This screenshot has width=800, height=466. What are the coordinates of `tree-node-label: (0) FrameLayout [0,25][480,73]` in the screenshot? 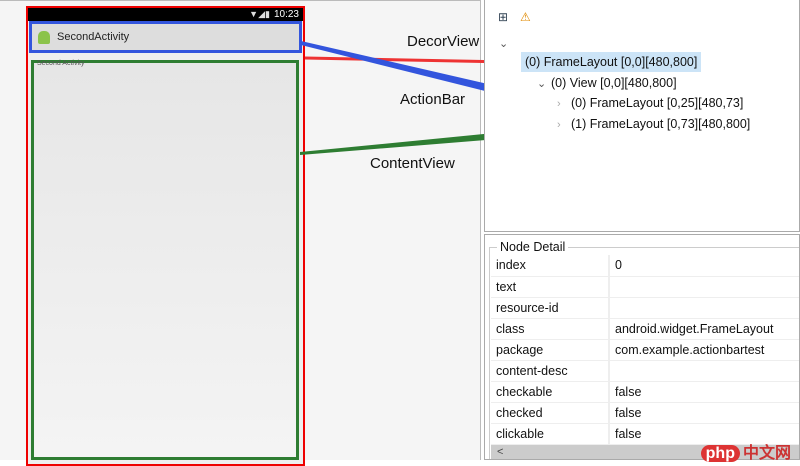 It's located at (657, 103).